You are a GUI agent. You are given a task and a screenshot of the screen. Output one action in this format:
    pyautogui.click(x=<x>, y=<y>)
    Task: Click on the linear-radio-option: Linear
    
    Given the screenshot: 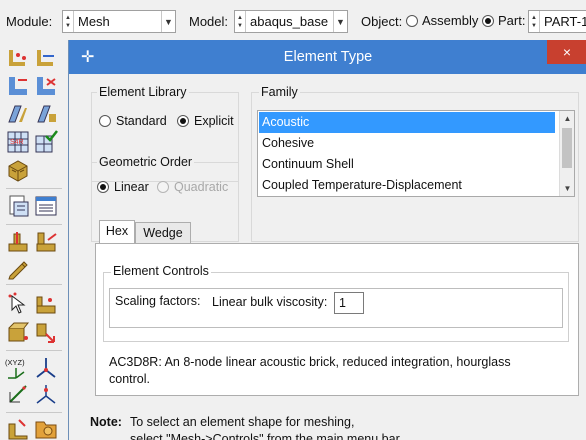 What is the action you would take?
    pyautogui.click(x=123, y=187)
    